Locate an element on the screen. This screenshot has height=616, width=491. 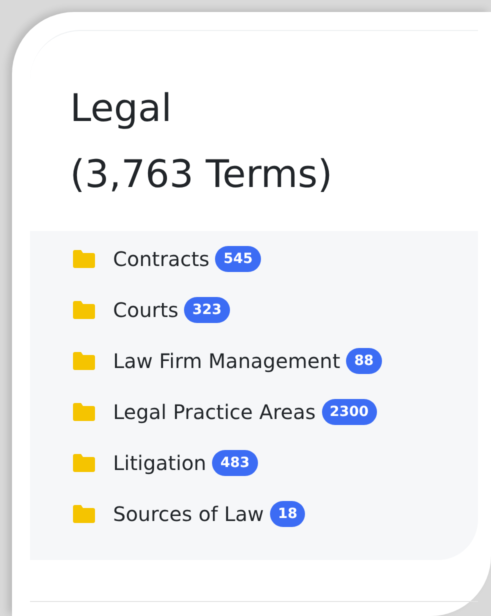
count-badge: 2300 is located at coordinates (349, 411).